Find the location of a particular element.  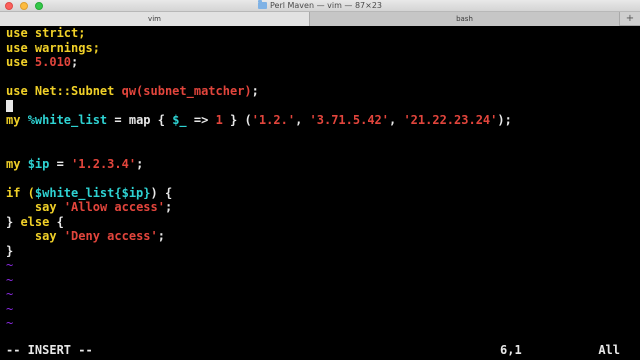

code-line-12: say 'Allow access'; is located at coordinates (103, 207).